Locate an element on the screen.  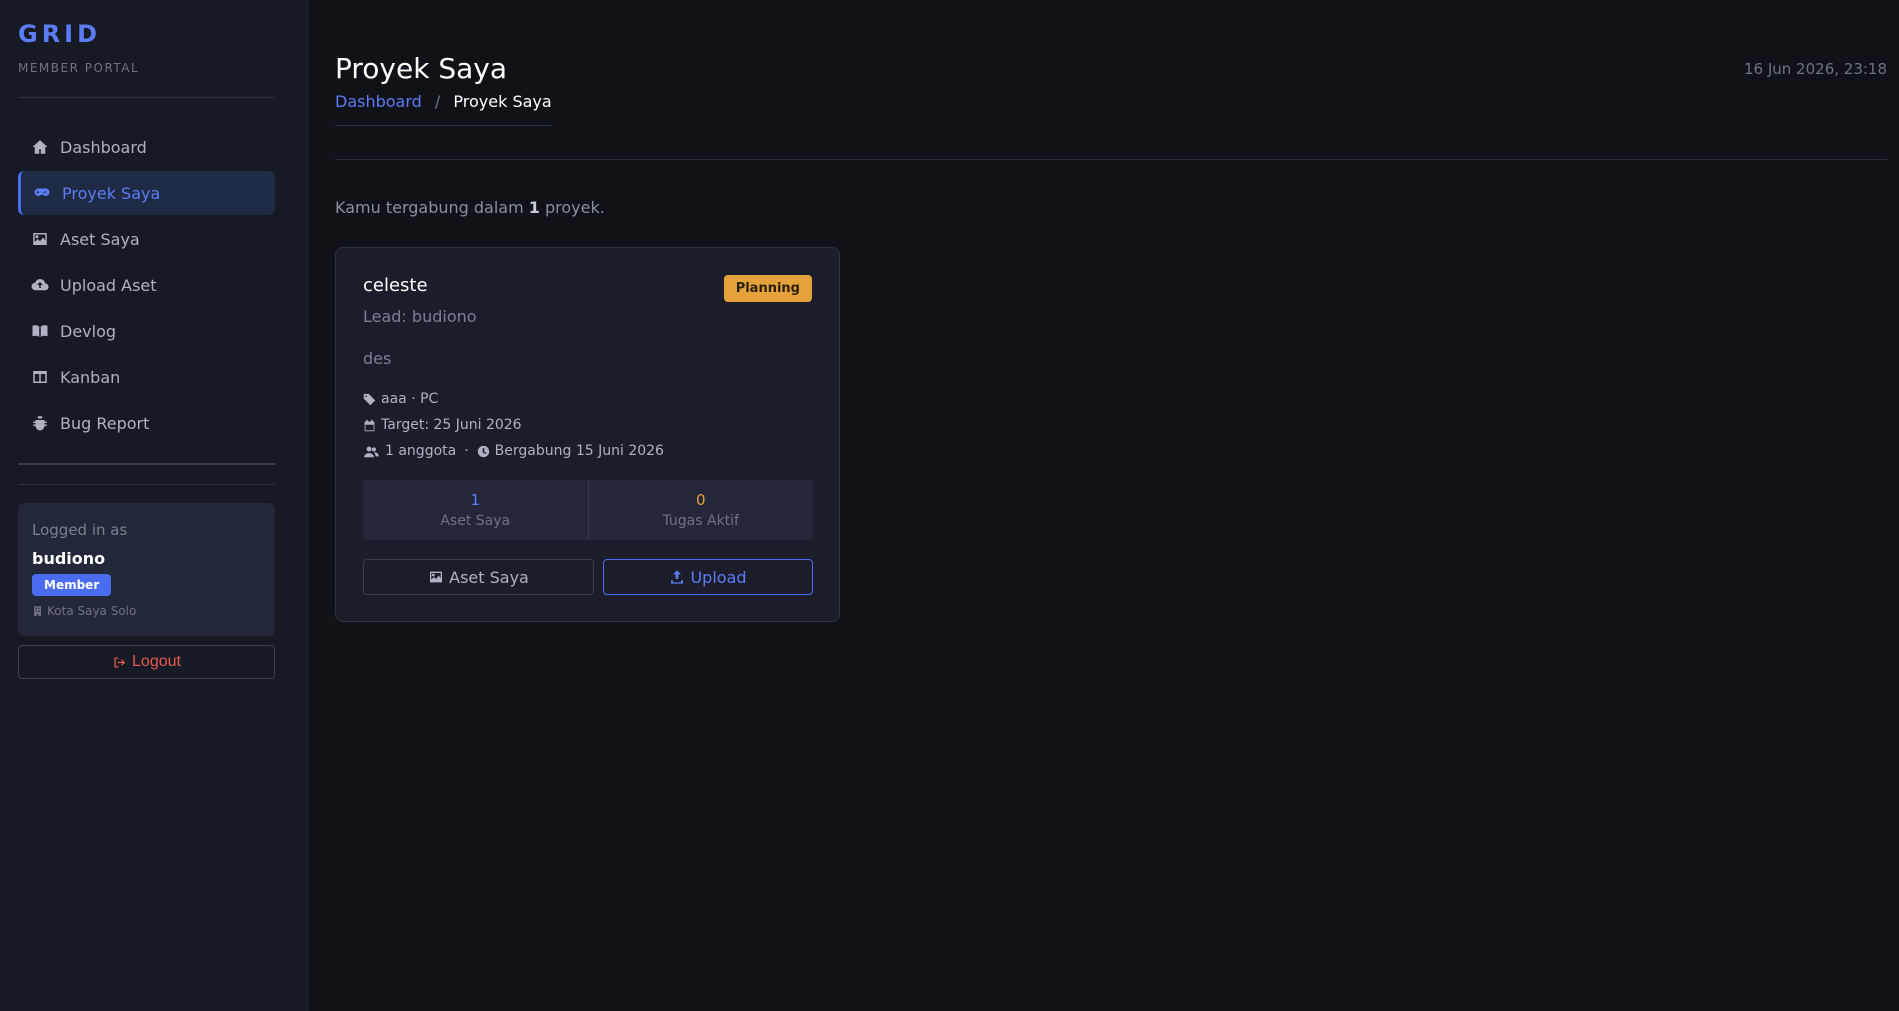
stat-label: Aset Saya is located at coordinates (475, 521).